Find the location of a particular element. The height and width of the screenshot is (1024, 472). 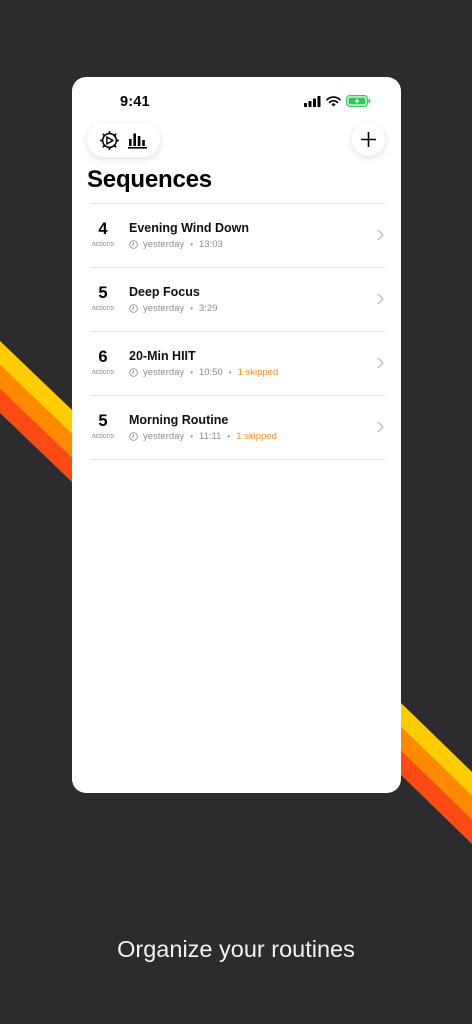

plus-icon is located at coordinates (368, 139).